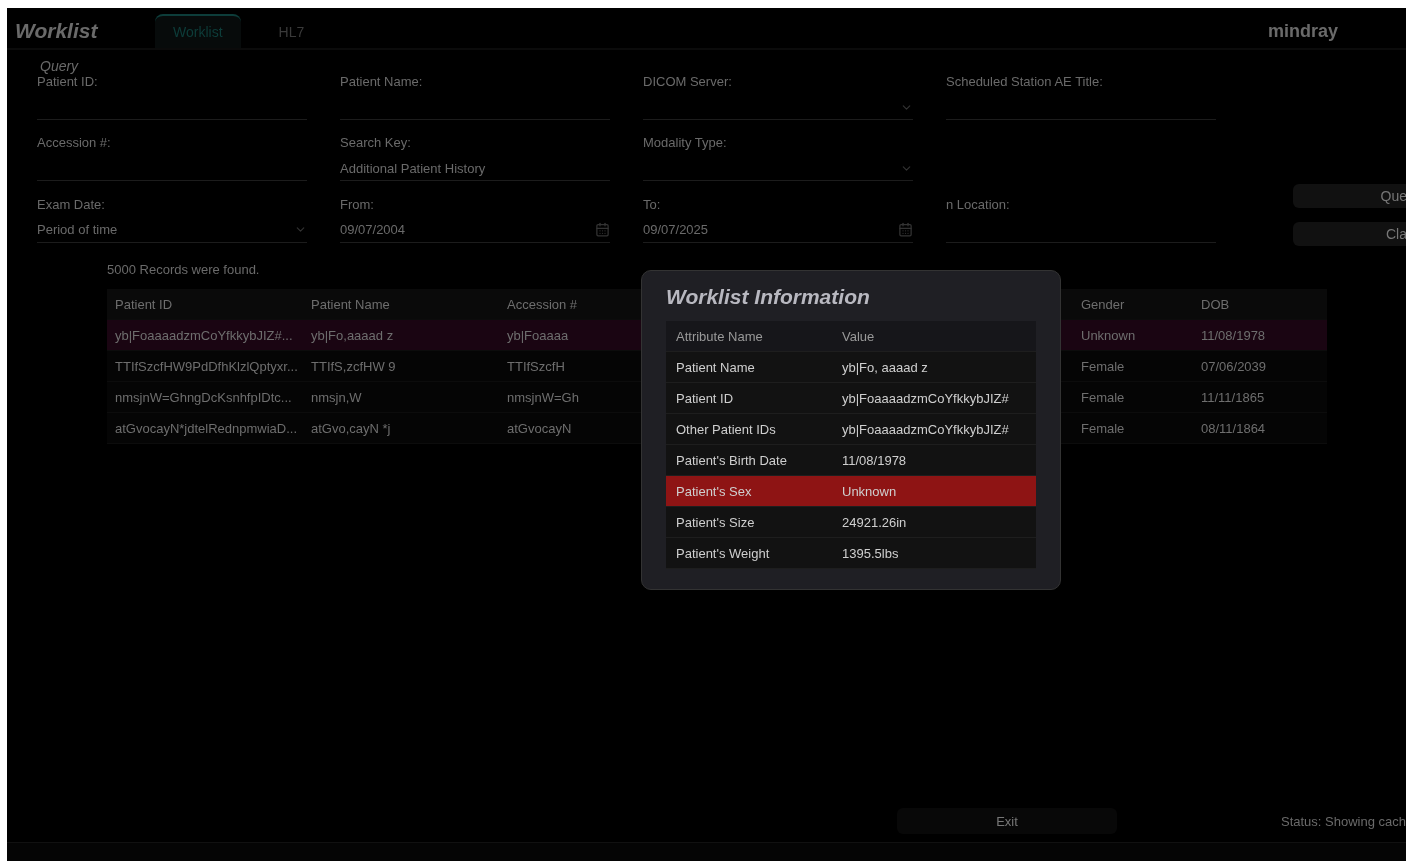  Describe the element at coordinates (719, 336) in the screenshot. I see `column-header: Attribute Name` at that location.